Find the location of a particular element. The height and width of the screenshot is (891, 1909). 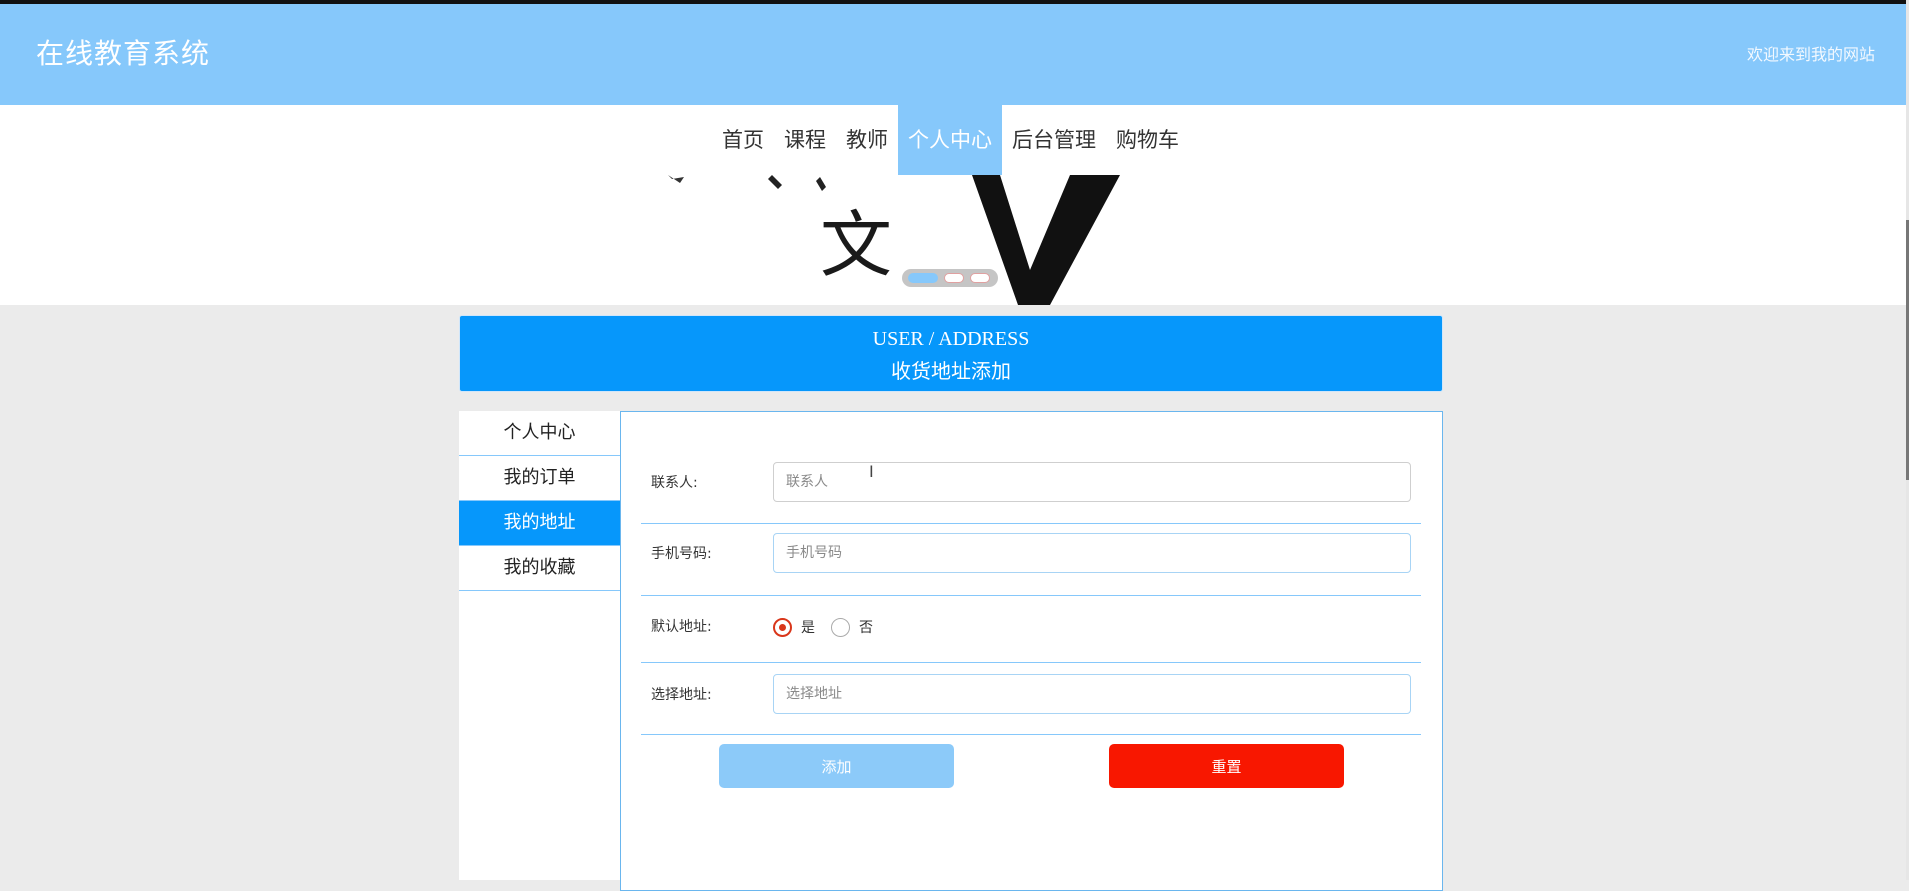

radio-unchecked-icon is located at coordinates (840, 627).